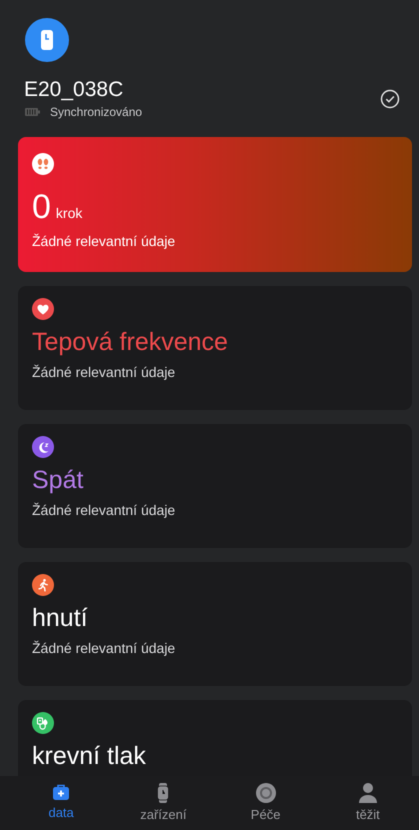 This screenshot has height=830, width=419. What do you see at coordinates (163, 803) in the screenshot?
I see `tab: zařízení` at bounding box center [163, 803].